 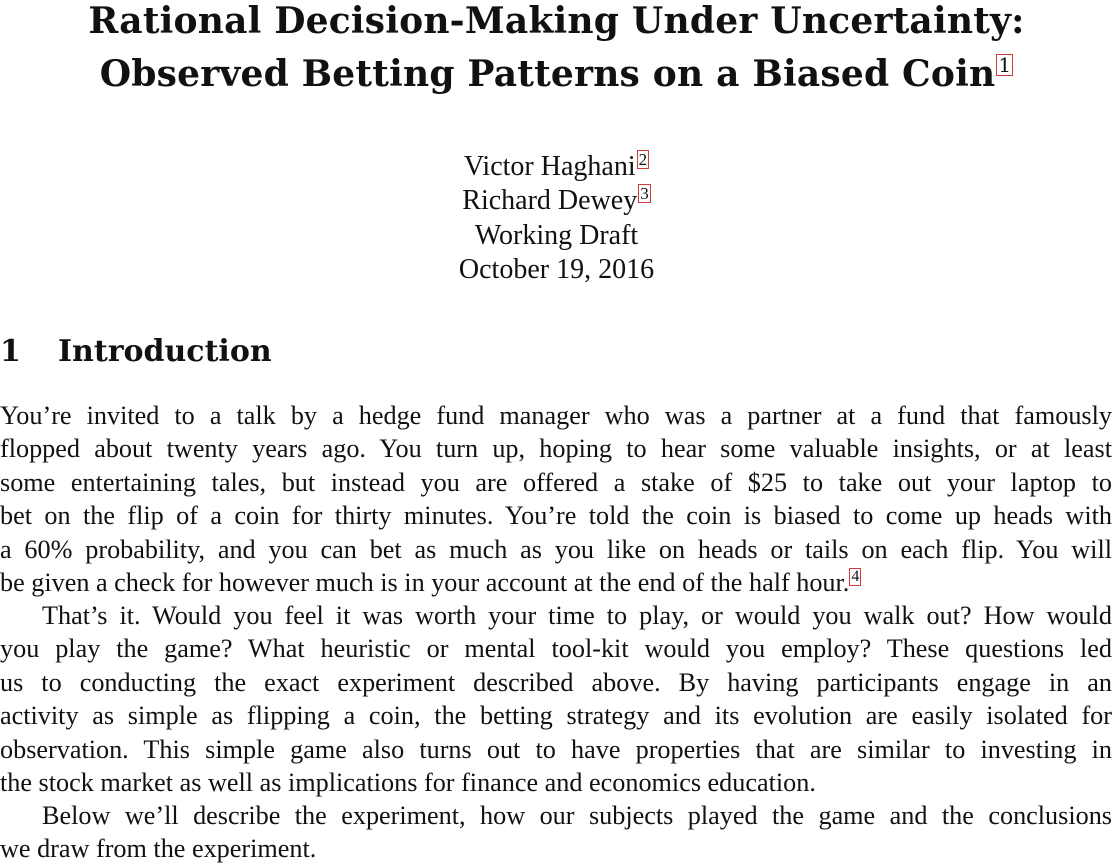 I want to click on author-1-name: Victor Haghani, so click(x=549, y=166).